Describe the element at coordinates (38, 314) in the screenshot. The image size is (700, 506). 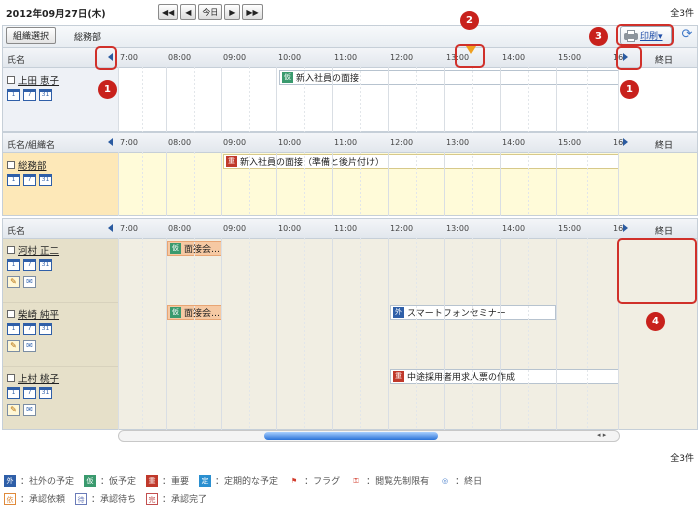
I see `member-name-link: 柴崎 純平` at that location.